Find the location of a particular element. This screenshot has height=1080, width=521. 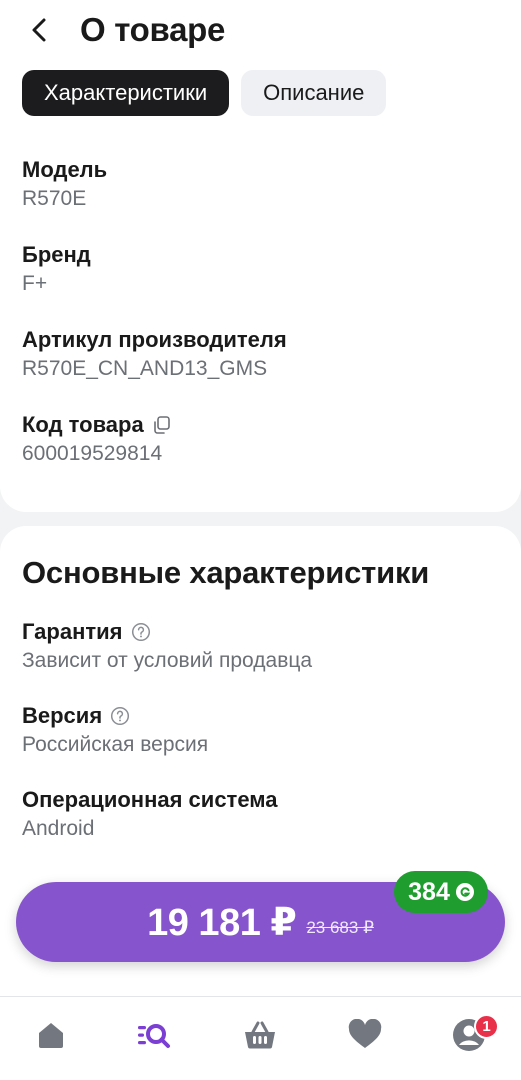

tab-characteristics: Характеристики is located at coordinates (126, 93).